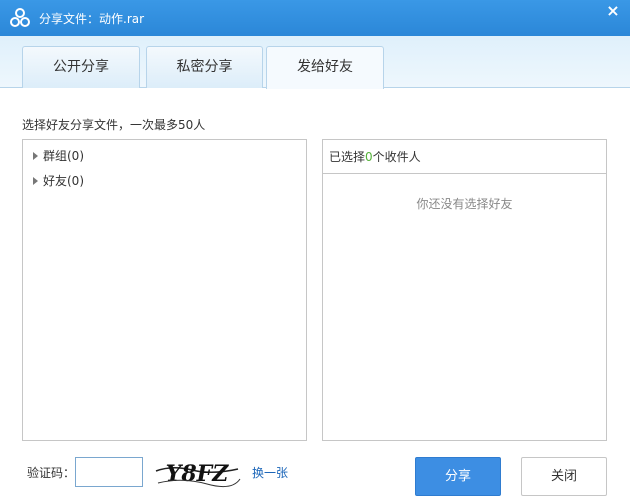  What do you see at coordinates (109, 472) in the screenshot?
I see `captcha-input` at bounding box center [109, 472].